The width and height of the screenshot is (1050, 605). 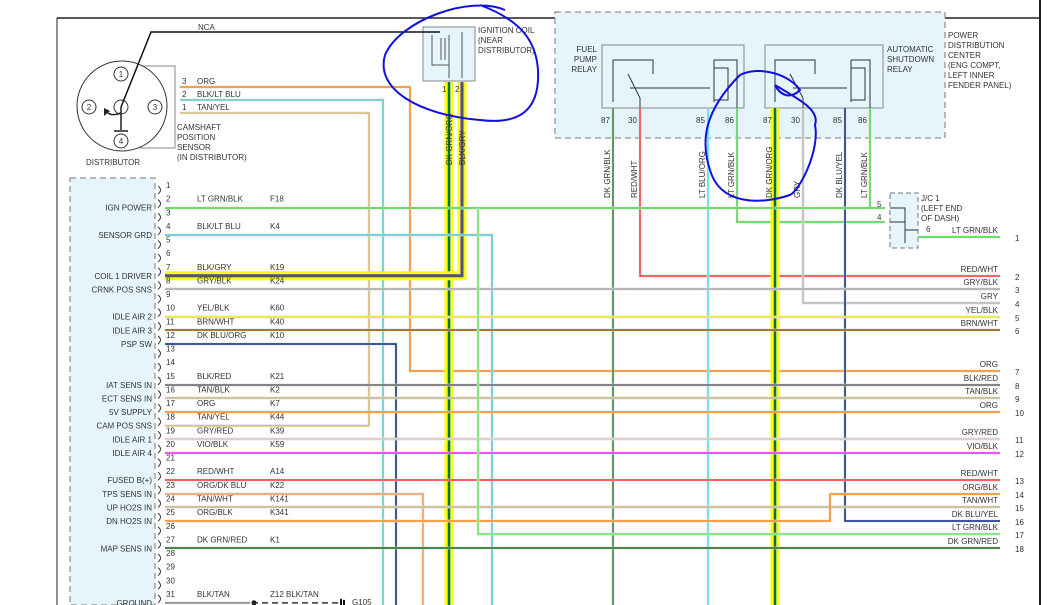 I want to click on pcm-pin-function: PSP SW, so click(x=136, y=344).